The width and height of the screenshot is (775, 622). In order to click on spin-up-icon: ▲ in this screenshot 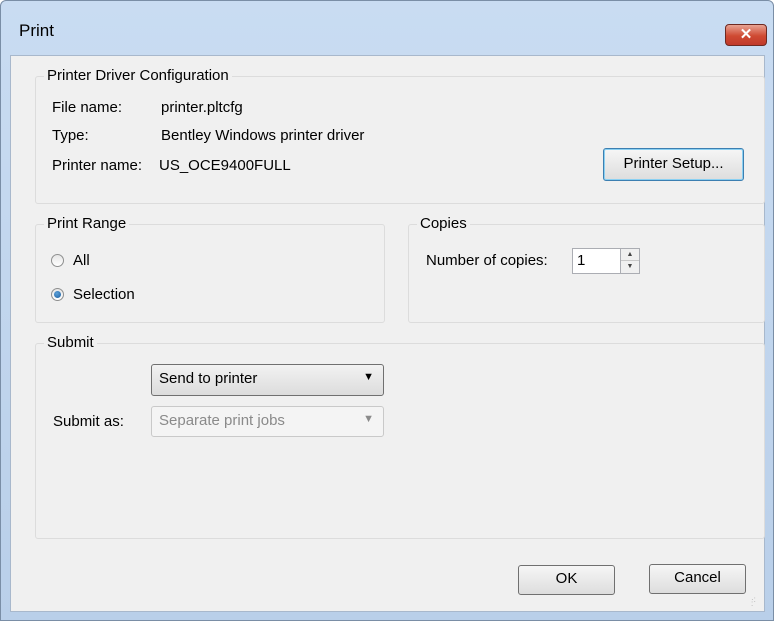, I will do `click(630, 255)`.